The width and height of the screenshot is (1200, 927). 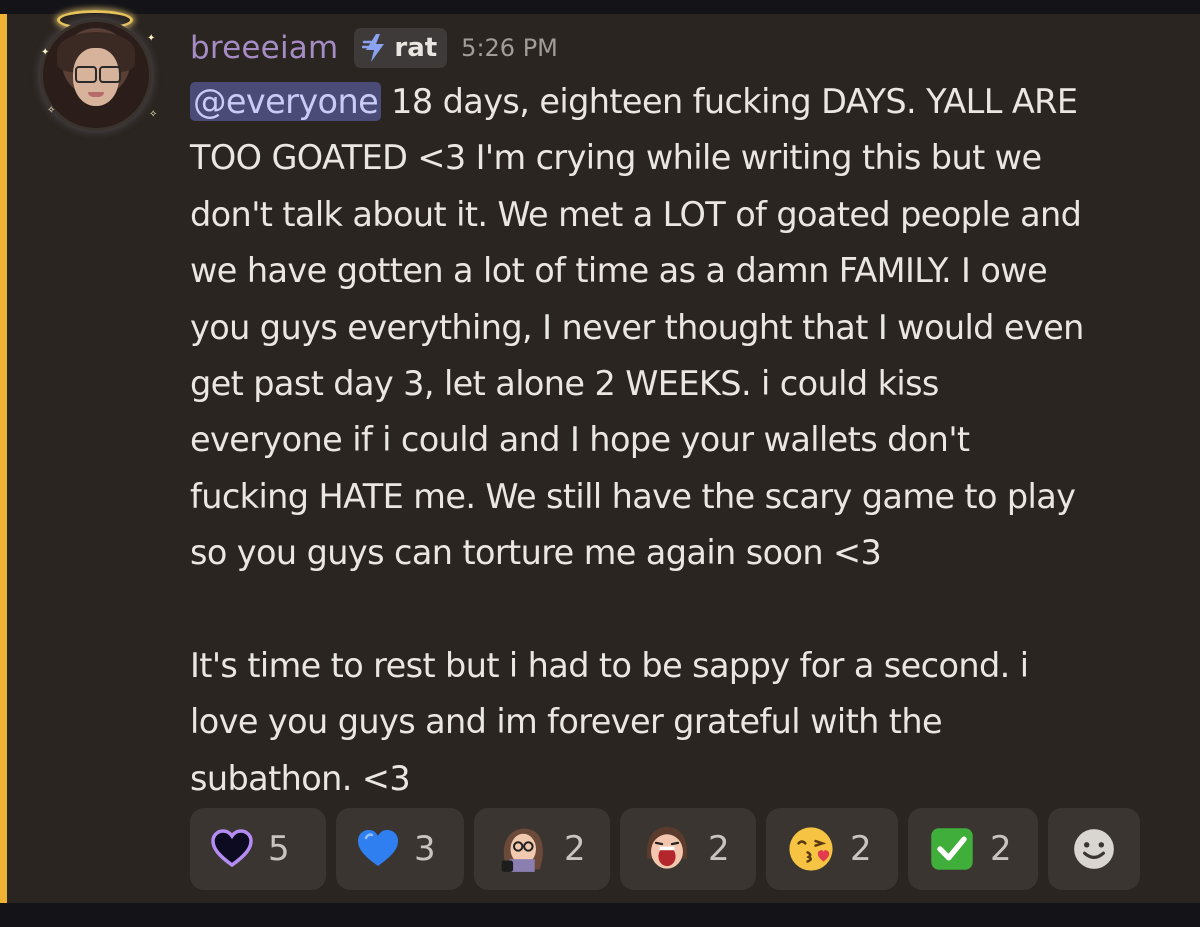 What do you see at coordinates (232, 848) in the screenshot?
I see `purple-heart-outline-icon` at bounding box center [232, 848].